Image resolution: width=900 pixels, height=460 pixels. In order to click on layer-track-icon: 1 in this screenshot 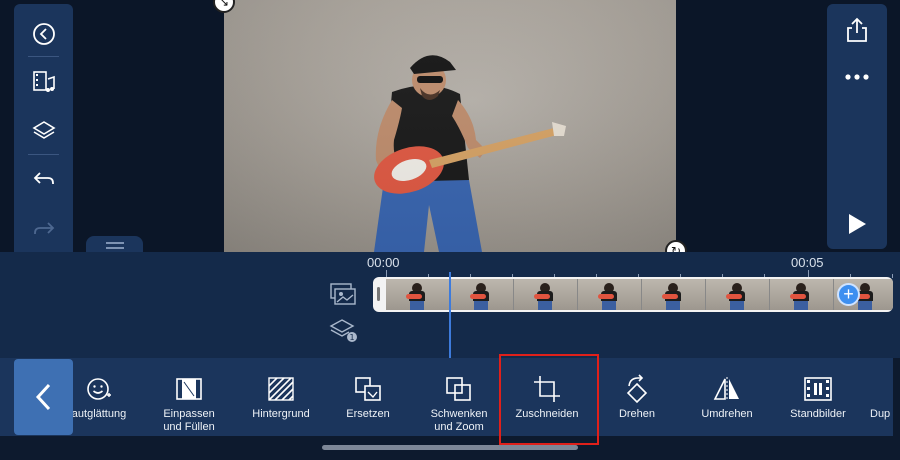, I will do `click(343, 330)`.